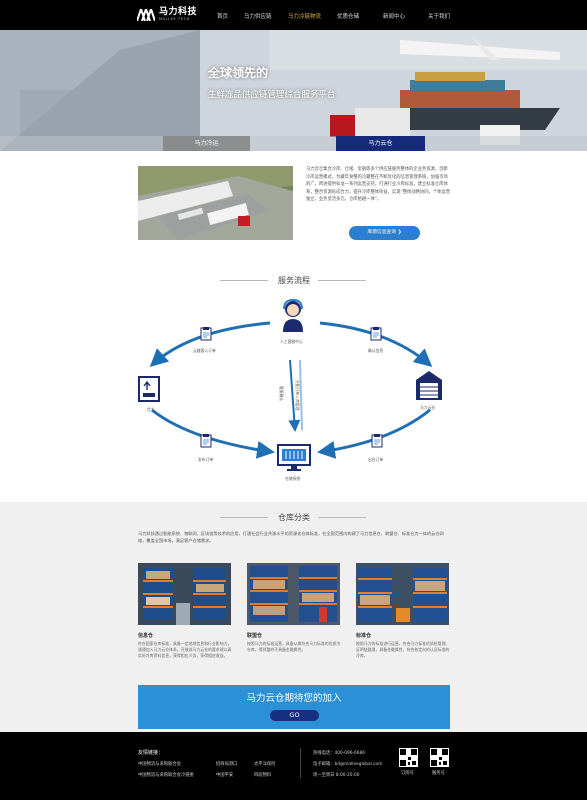 Image resolution: width=587 pixels, height=800 pixels. Describe the element at coordinates (255, 636) in the screenshot. I see `category-name-alliance: 联盟仓` at that location.